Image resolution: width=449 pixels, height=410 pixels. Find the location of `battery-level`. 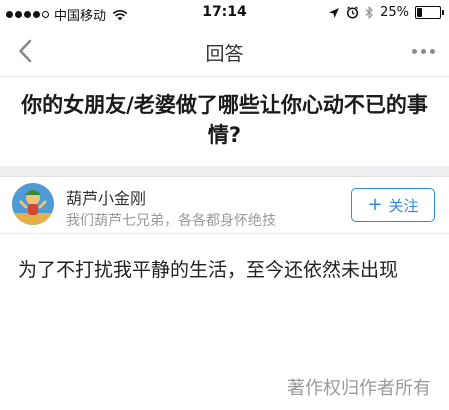

battery-level is located at coordinates (419, 12).